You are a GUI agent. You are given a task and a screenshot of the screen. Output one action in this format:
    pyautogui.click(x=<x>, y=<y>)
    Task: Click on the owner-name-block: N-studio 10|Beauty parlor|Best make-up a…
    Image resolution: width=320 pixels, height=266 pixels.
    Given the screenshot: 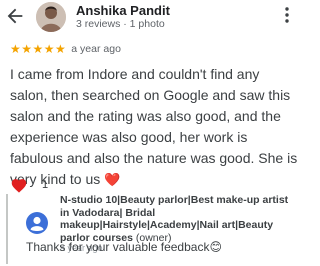 What is the action you would take?
    pyautogui.click(x=178, y=219)
    